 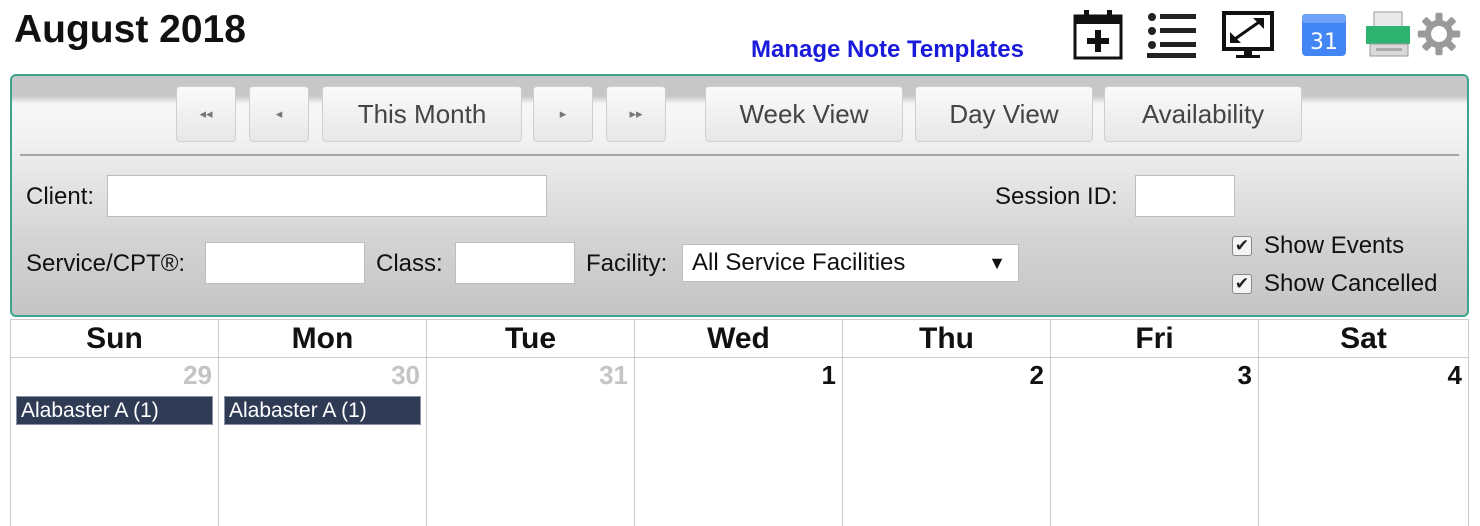 What do you see at coordinates (828, 375) in the screenshot?
I see `day-number: 1` at bounding box center [828, 375].